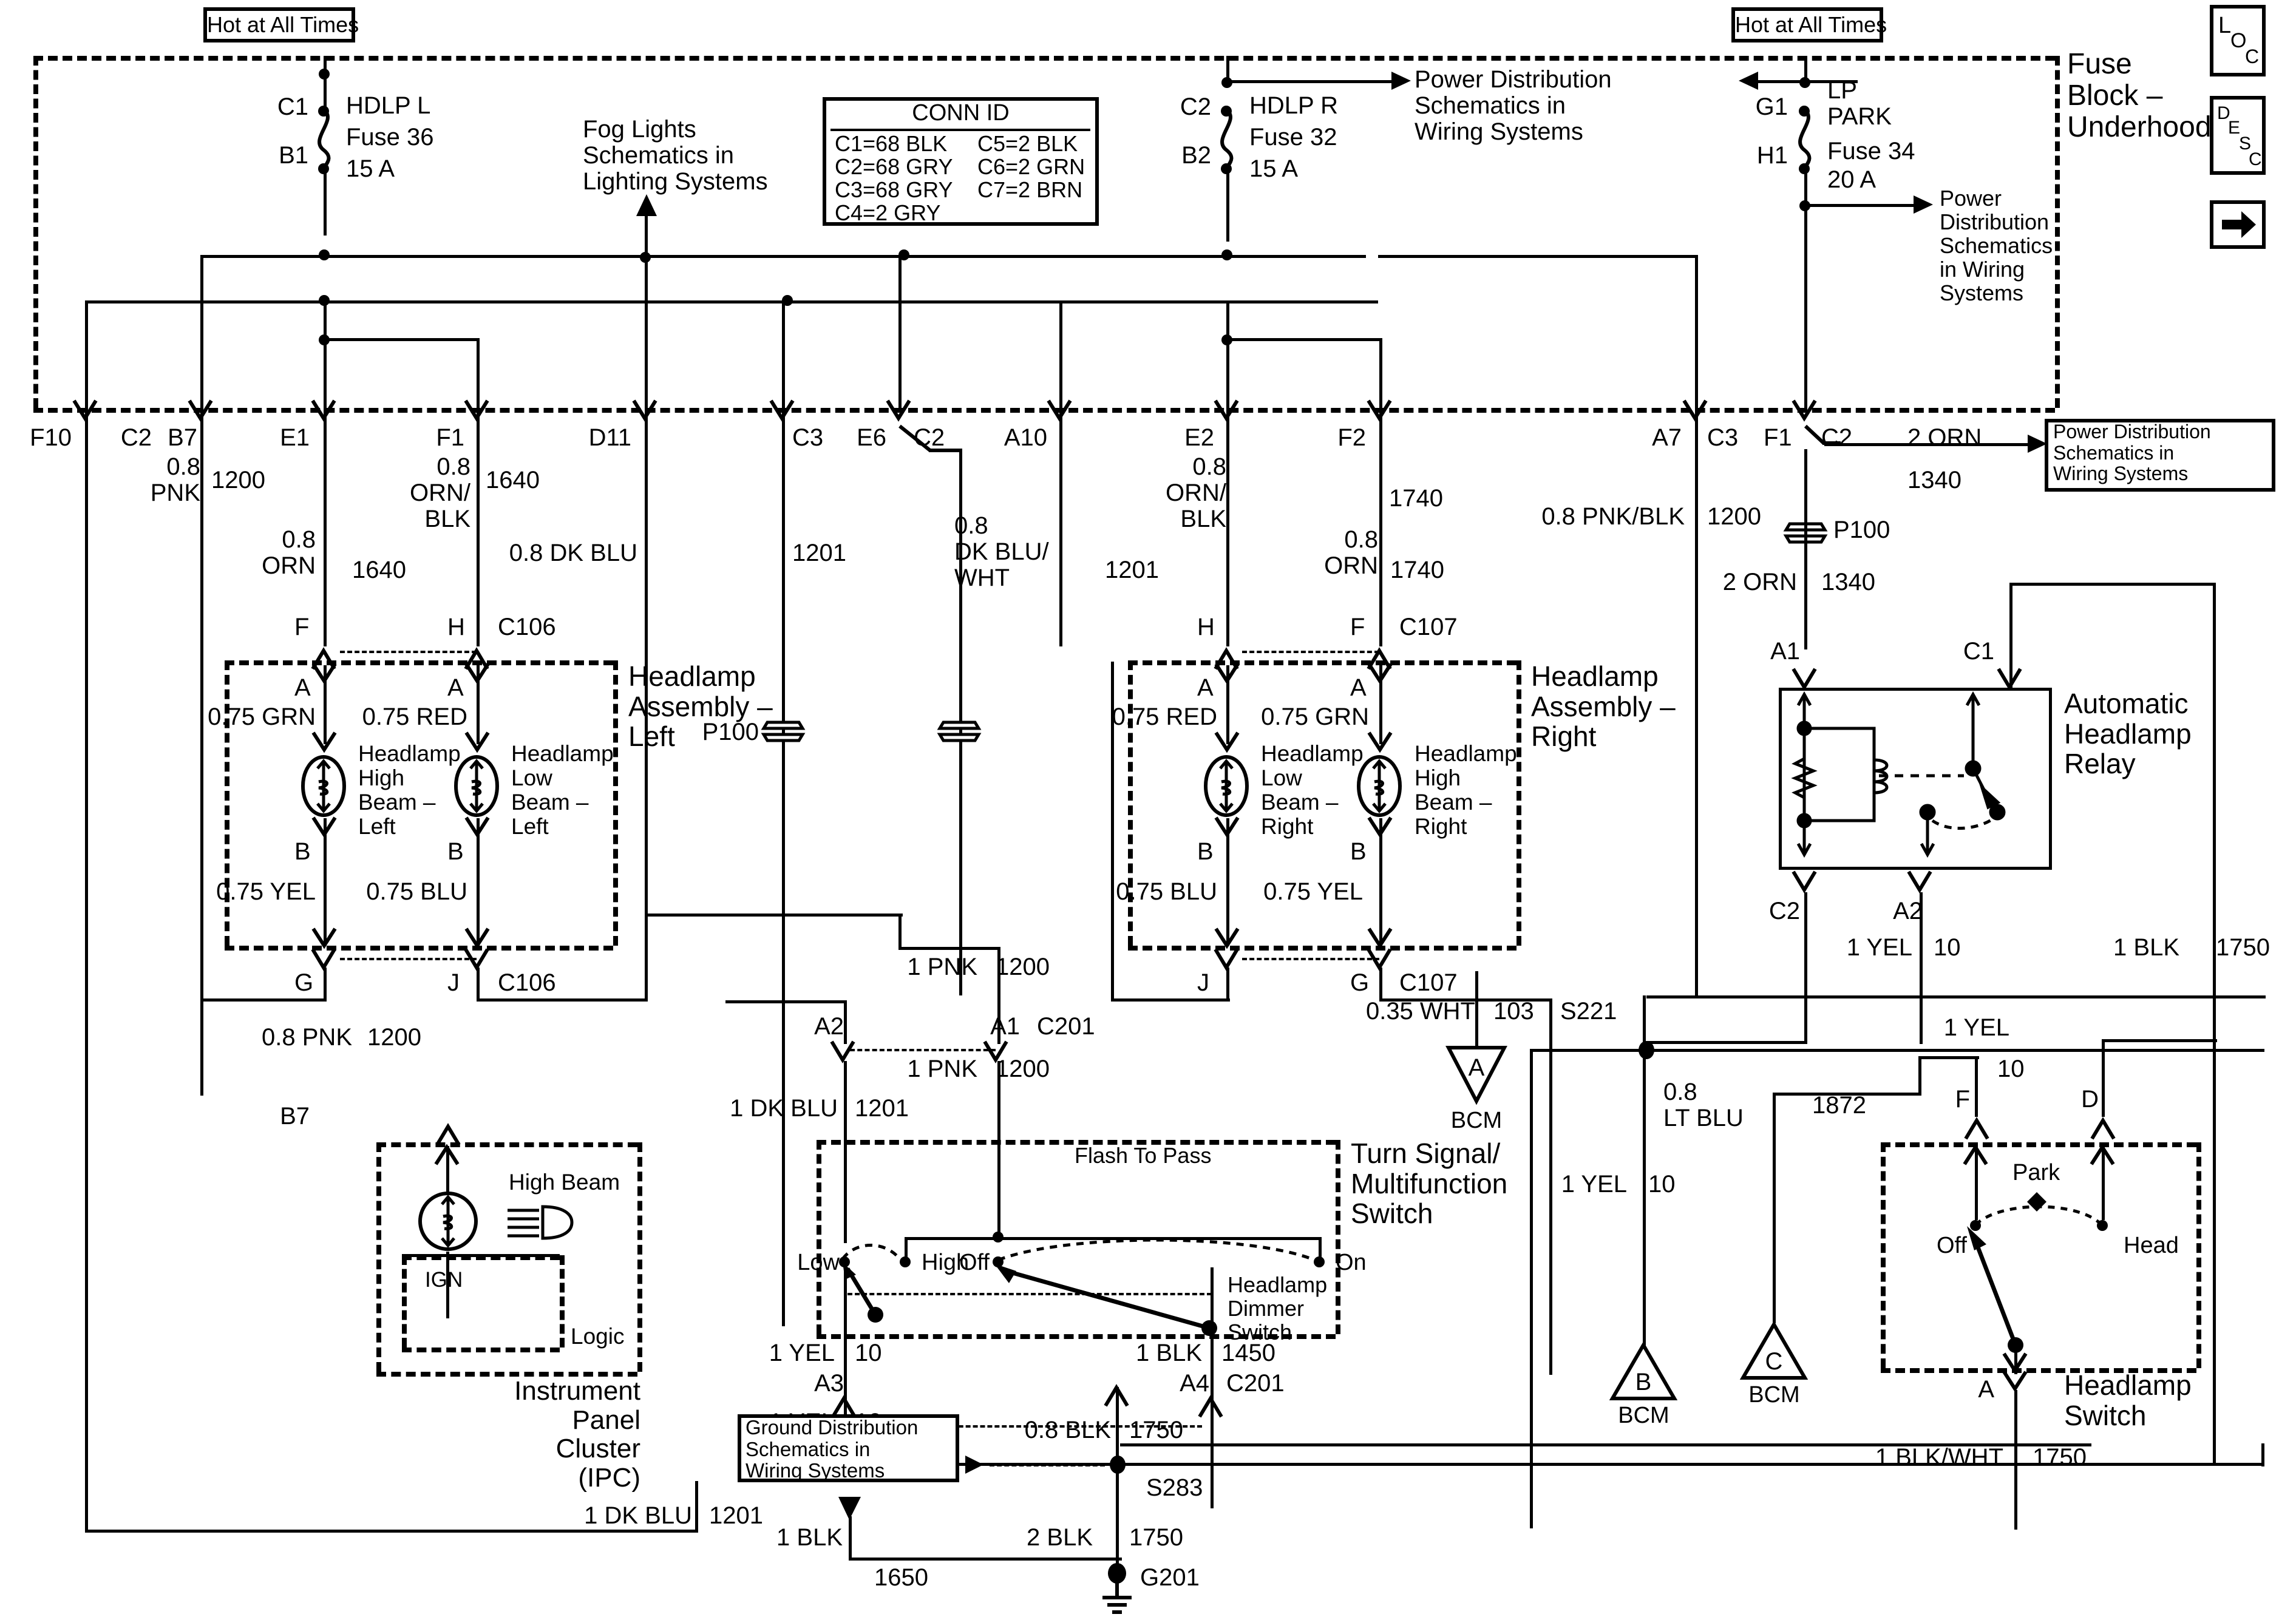 The image size is (2296, 1617). I want to click on hl-right-lamp1-label: Headlamp Low Beam – Right, so click(1312, 790).